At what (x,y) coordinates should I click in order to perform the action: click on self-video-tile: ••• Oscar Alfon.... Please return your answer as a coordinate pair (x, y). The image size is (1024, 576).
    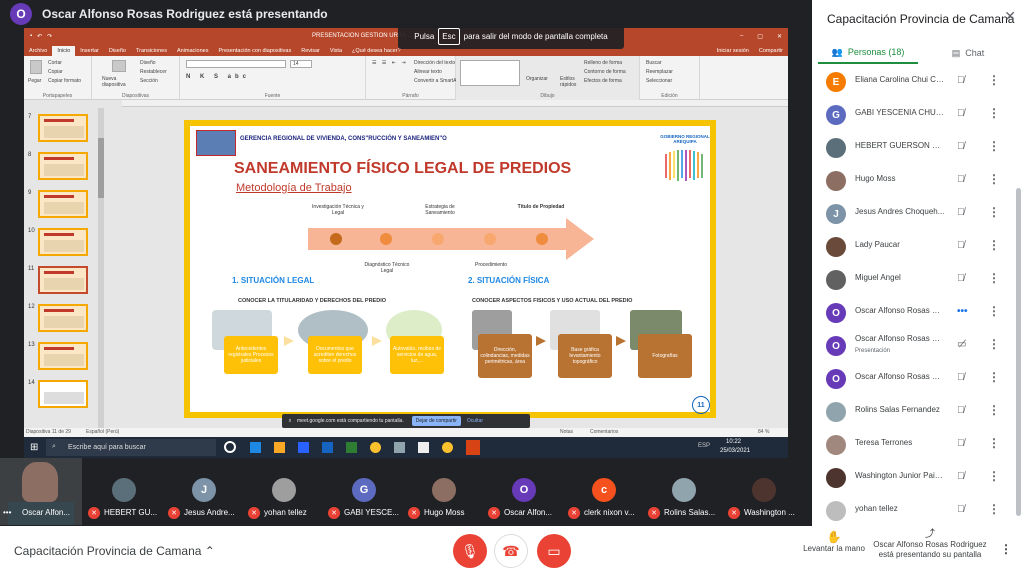
    Looking at the image, I should click on (41, 491).